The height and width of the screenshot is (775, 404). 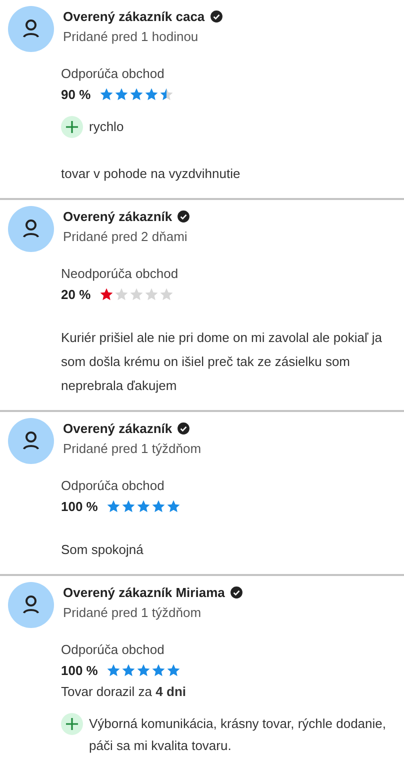 I want to click on rating-percent: 90 %, so click(x=76, y=94).